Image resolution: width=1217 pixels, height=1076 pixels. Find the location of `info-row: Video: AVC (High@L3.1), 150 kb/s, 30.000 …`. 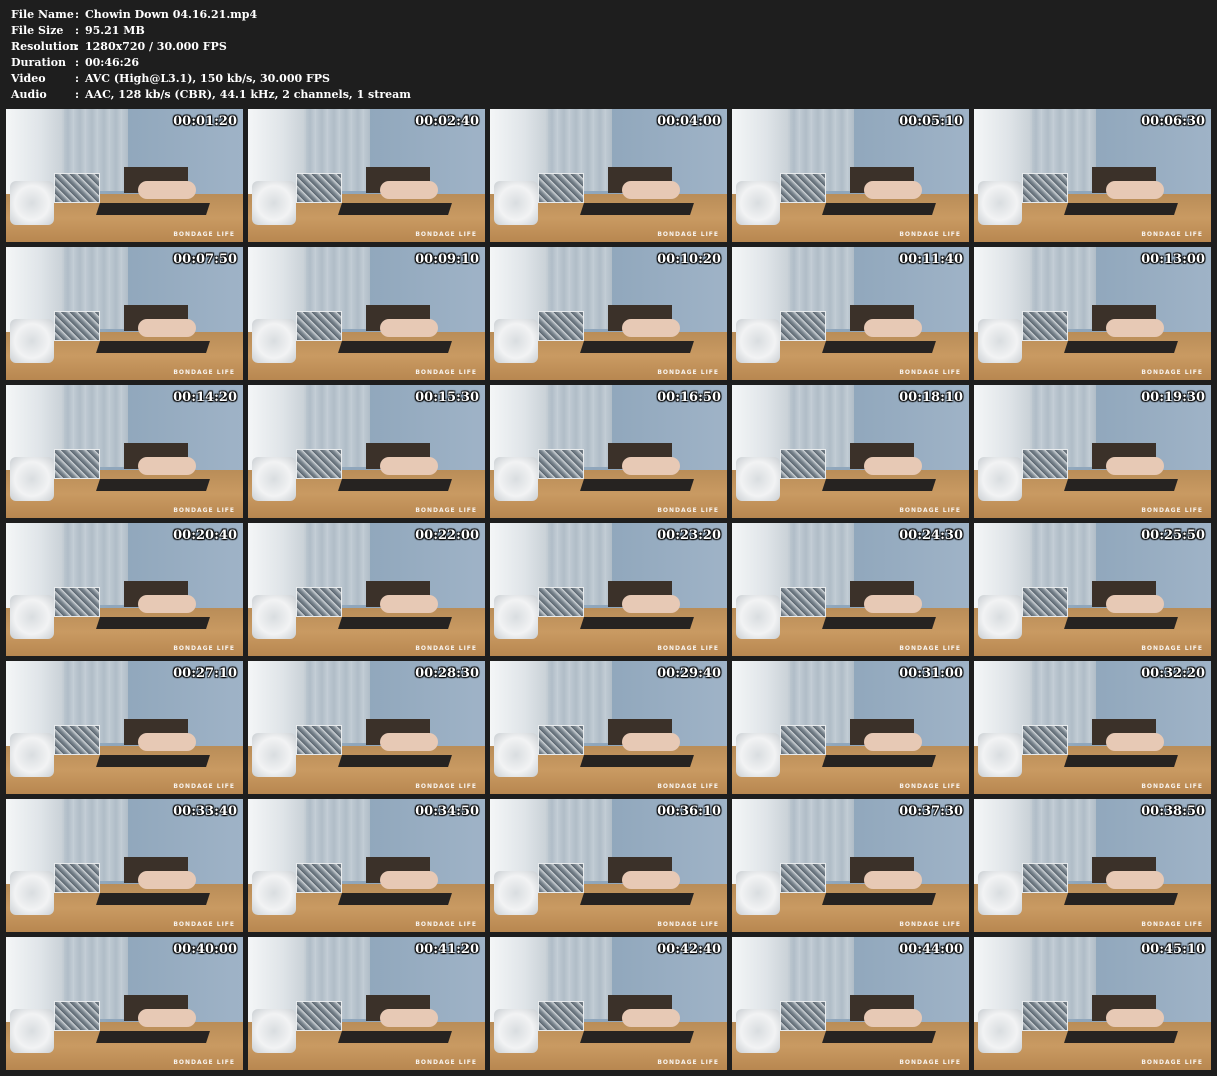

info-row: Video: AVC (High@L3.1), 150 kb/s, 30.000 … is located at coordinates (211, 79).